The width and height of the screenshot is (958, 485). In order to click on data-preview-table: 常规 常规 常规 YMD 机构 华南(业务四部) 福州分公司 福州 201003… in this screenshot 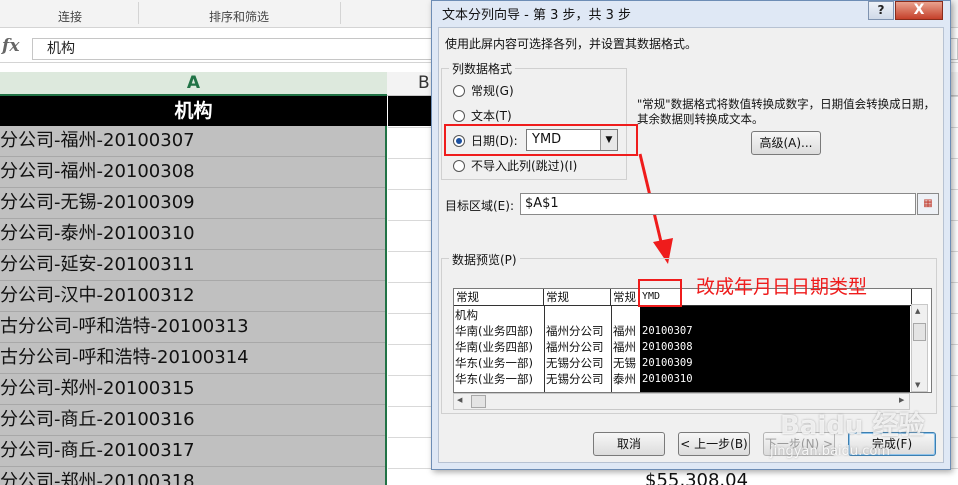, I will do `click(692, 340)`.